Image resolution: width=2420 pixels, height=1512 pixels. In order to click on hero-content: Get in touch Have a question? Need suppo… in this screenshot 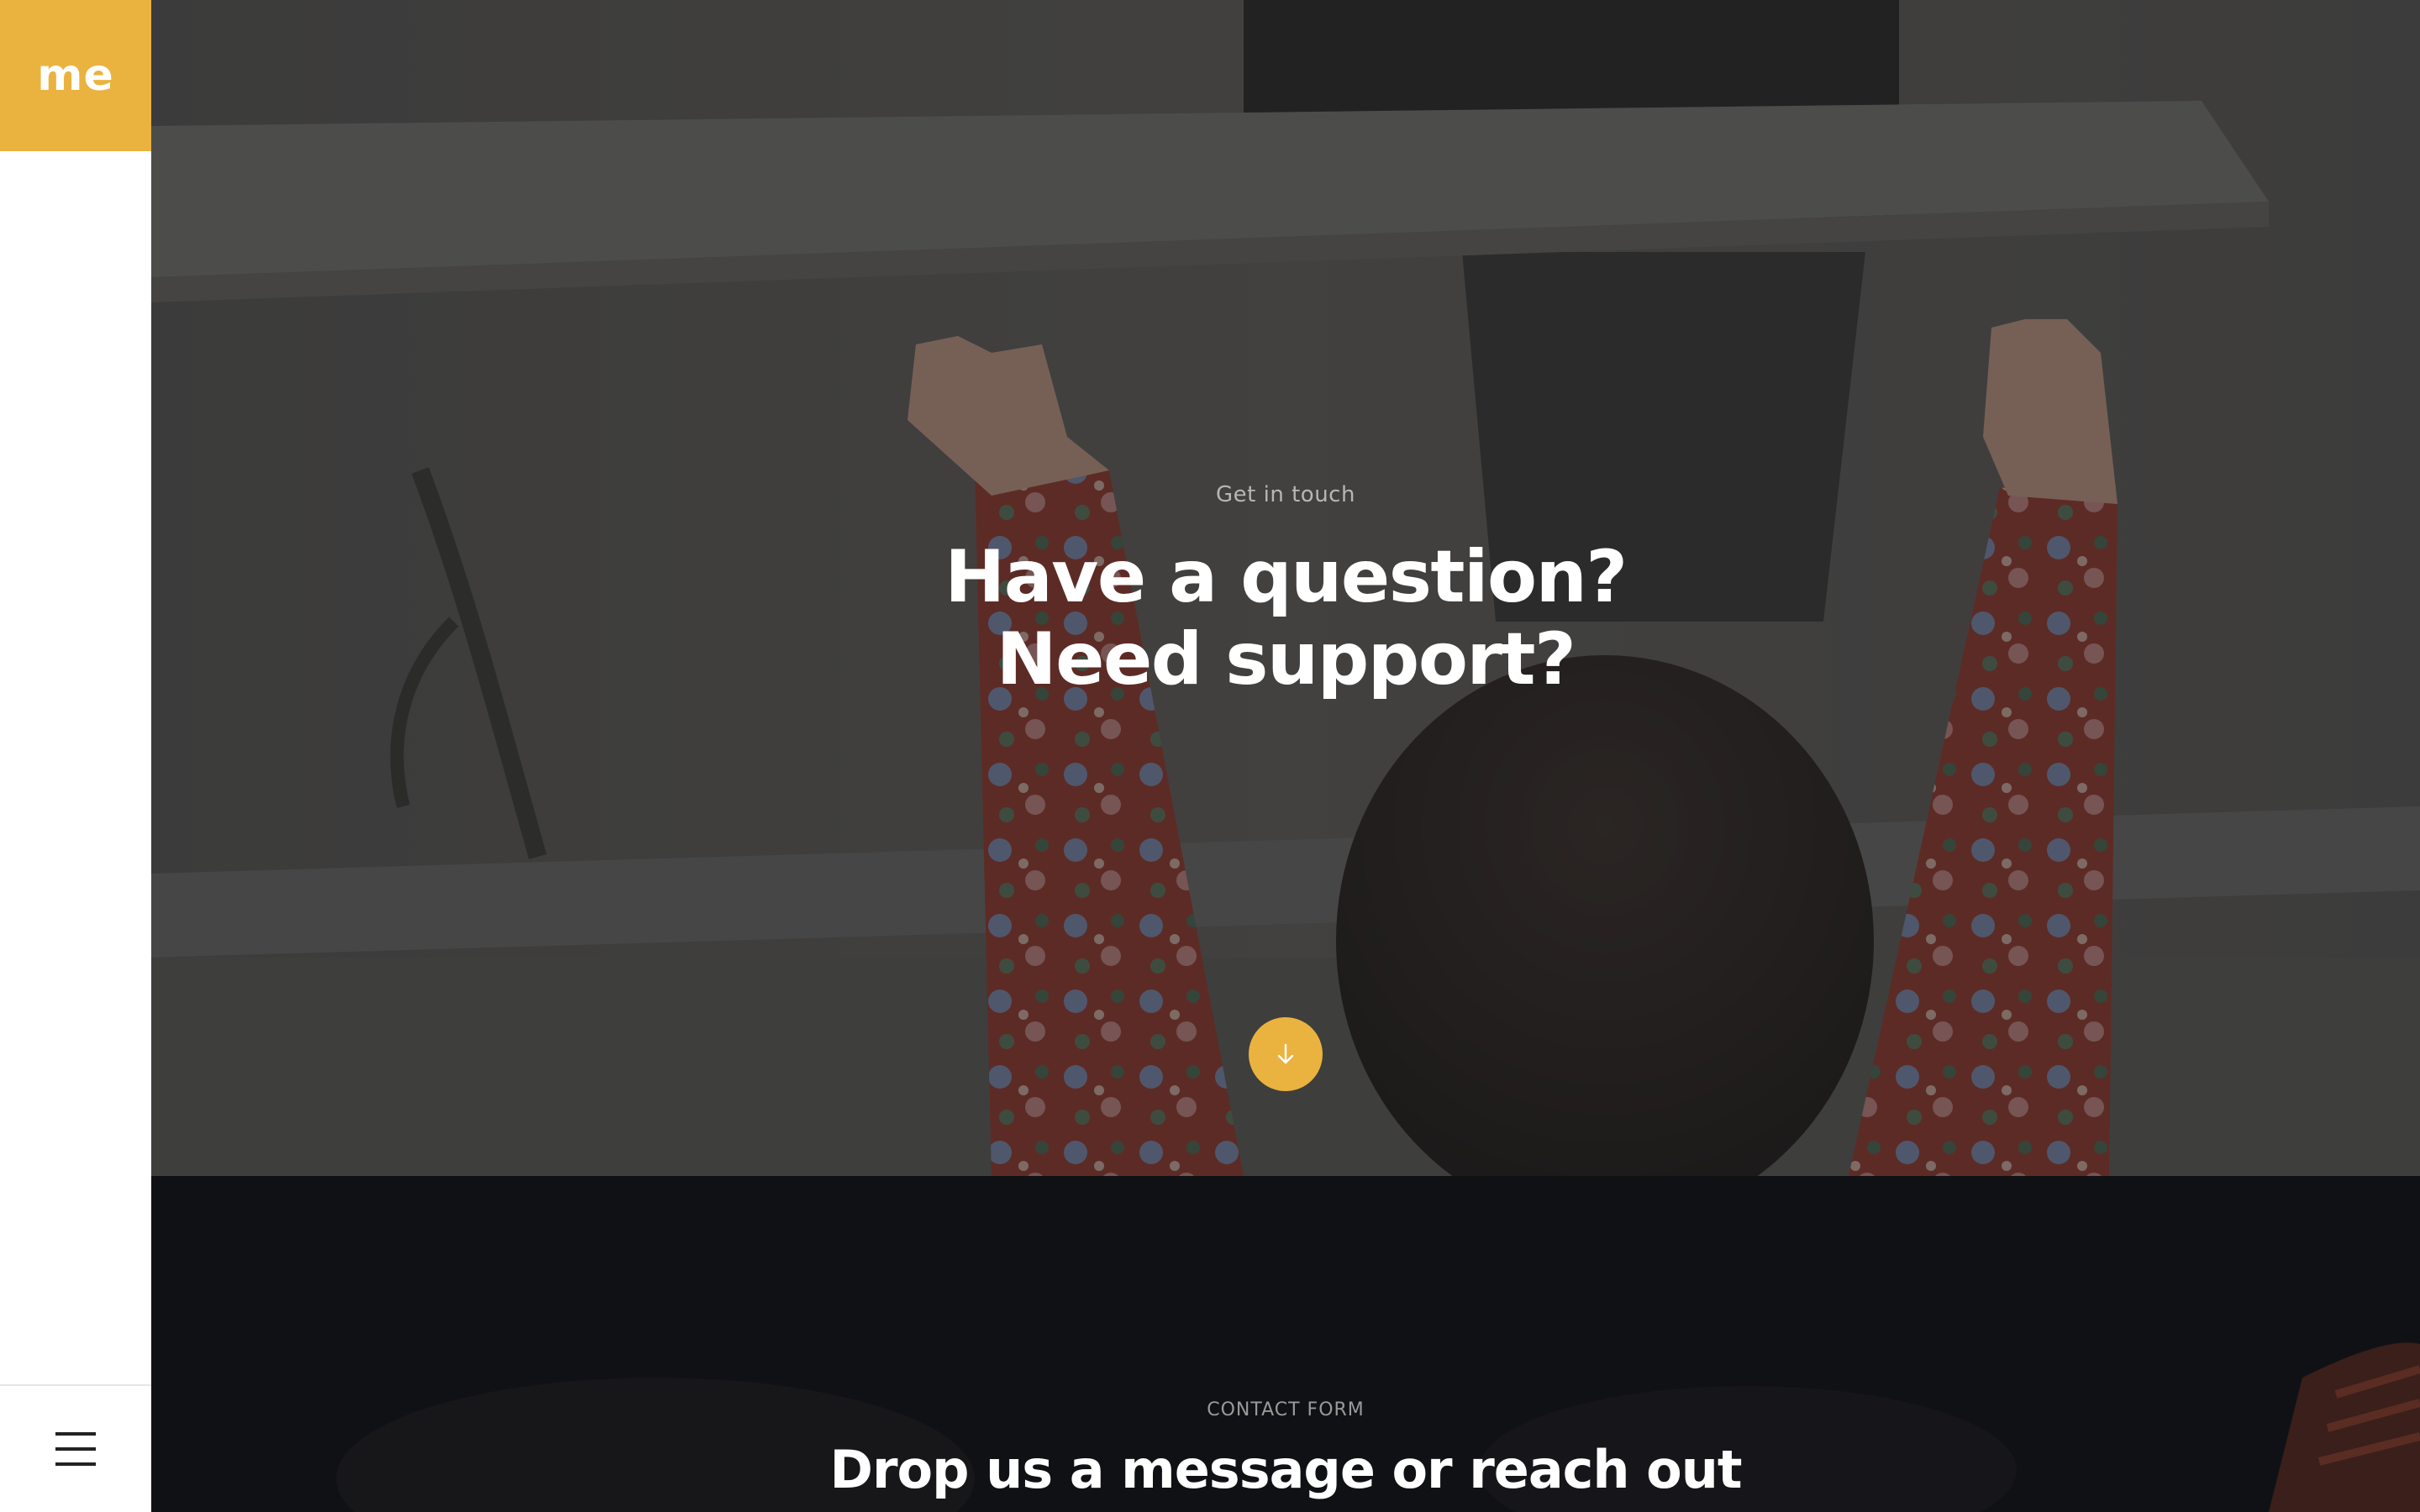, I will do `click(1286, 591)`.